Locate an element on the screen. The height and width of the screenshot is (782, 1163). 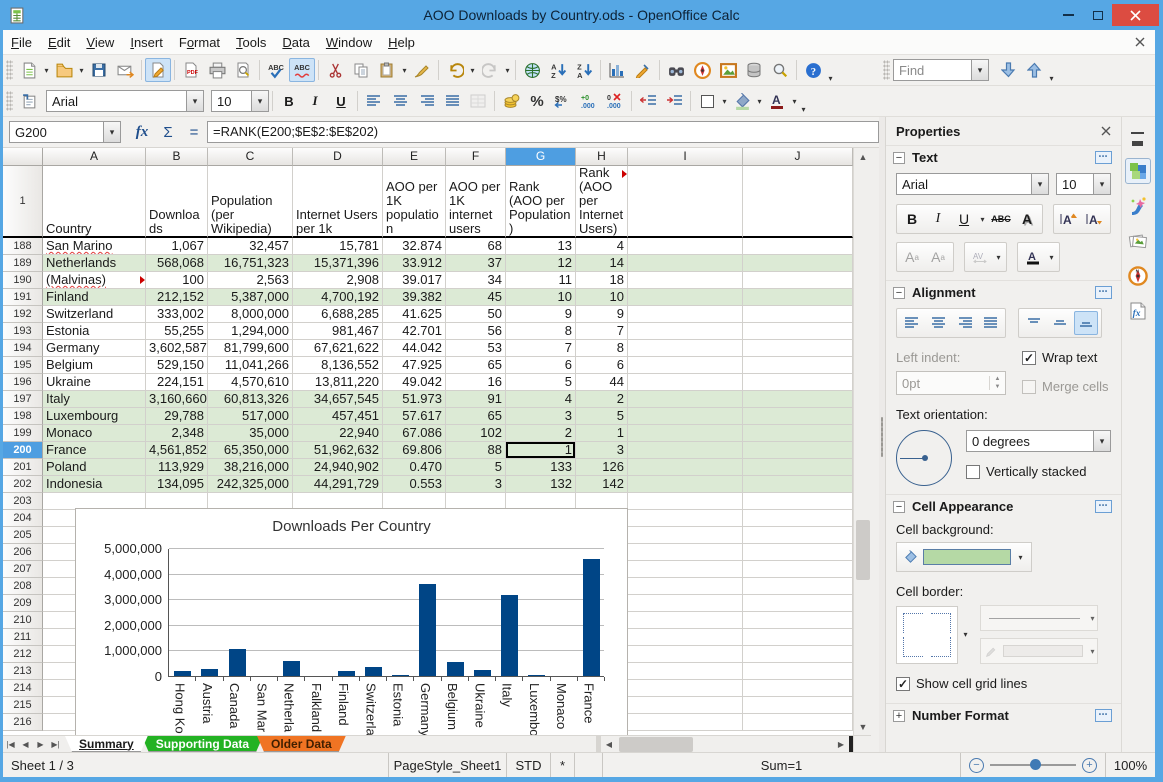
new-document-button is located at coordinates (29, 70).